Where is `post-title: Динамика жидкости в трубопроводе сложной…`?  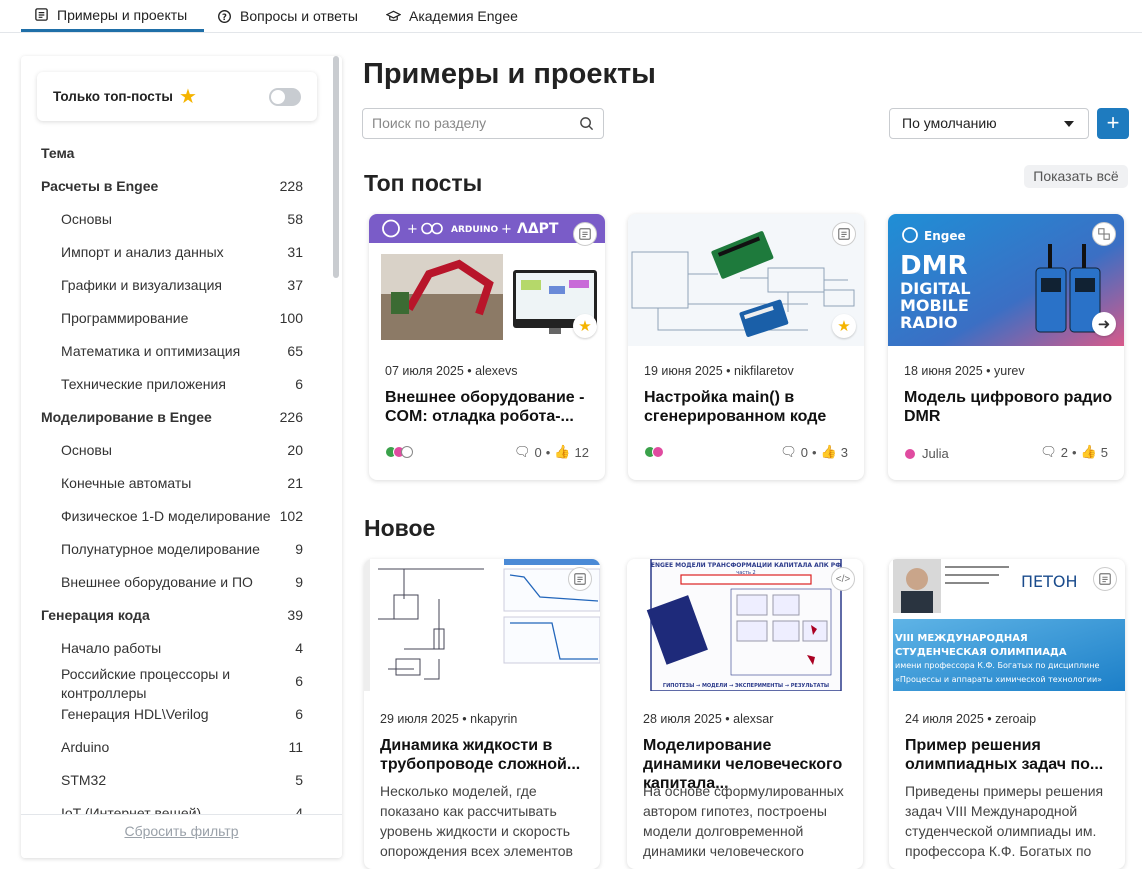 post-title: Динамика жидкости в трубопроводе сложной… is located at coordinates (485, 755).